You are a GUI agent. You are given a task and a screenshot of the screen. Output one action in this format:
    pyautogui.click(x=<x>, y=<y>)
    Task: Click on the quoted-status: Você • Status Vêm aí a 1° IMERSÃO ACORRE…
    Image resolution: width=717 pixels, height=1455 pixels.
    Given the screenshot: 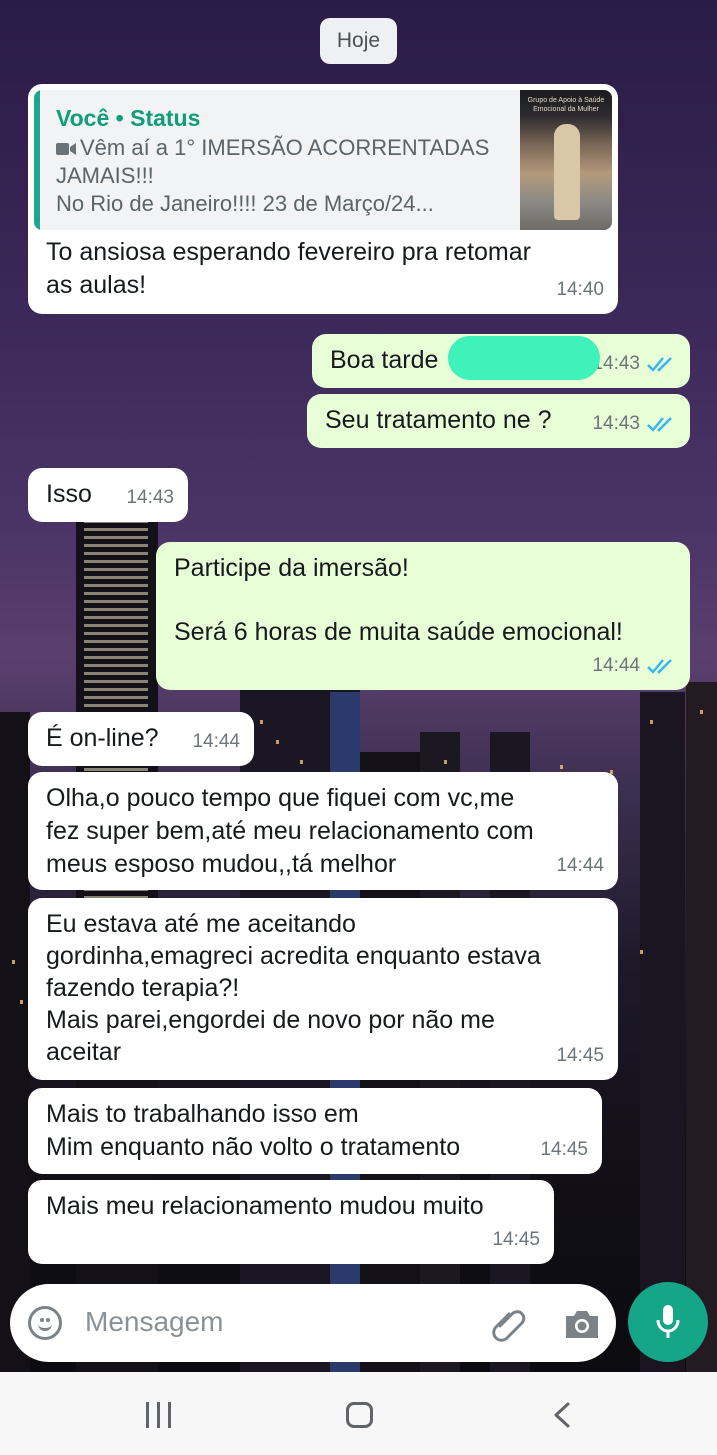 What is the action you would take?
    pyautogui.click(x=323, y=160)
    